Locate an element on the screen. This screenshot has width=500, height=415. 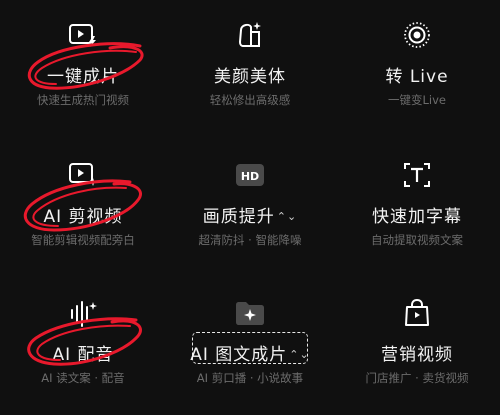
feature-label: 快速加字幕 is located at coordinates (417, 217).